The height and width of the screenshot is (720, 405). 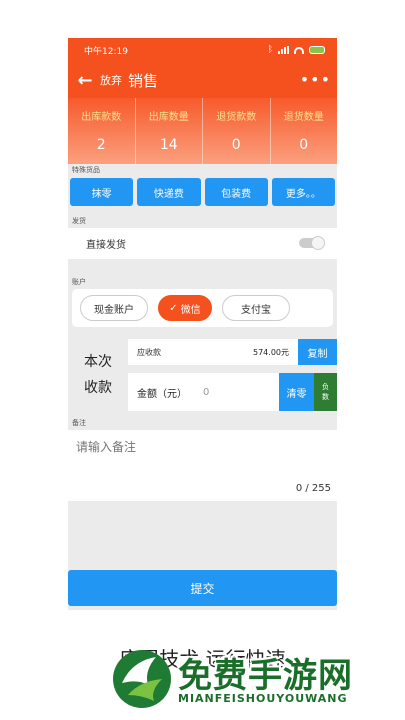 I want to click on toggle-knob, so click(x=318, y=243).